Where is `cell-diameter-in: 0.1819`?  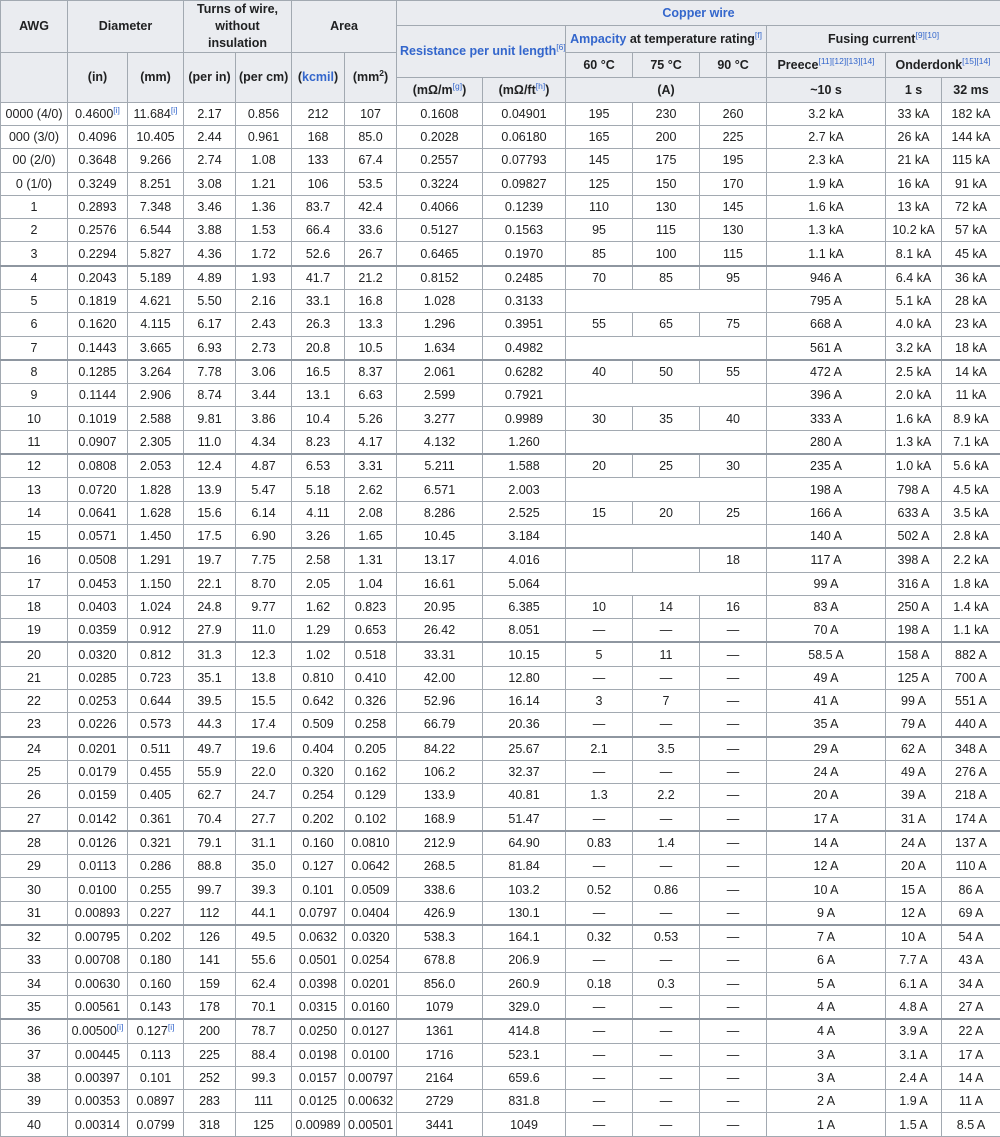
cell-diameter-in: 0.1819 is located at coordinates (98, 301).